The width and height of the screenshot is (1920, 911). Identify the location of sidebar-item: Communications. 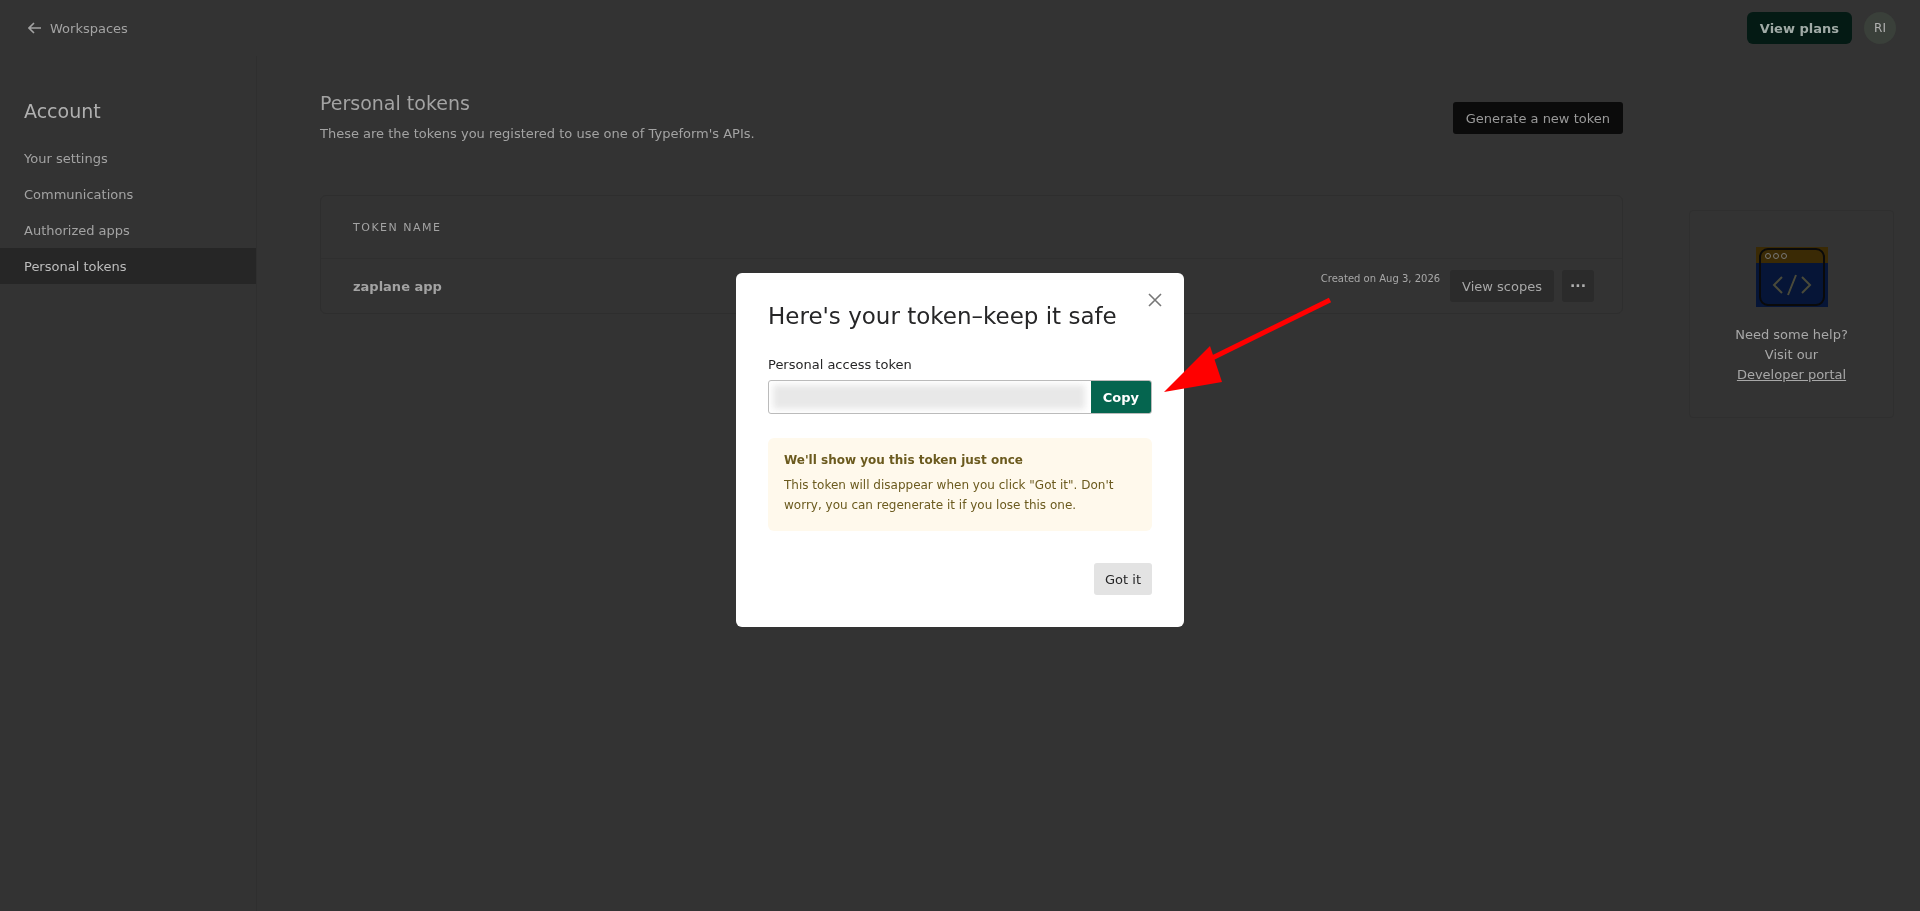
(128, 194).